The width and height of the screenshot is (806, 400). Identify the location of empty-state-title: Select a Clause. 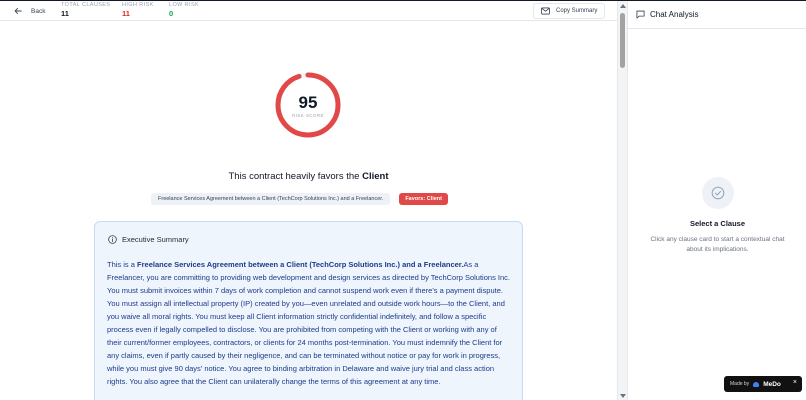
(717, 223).